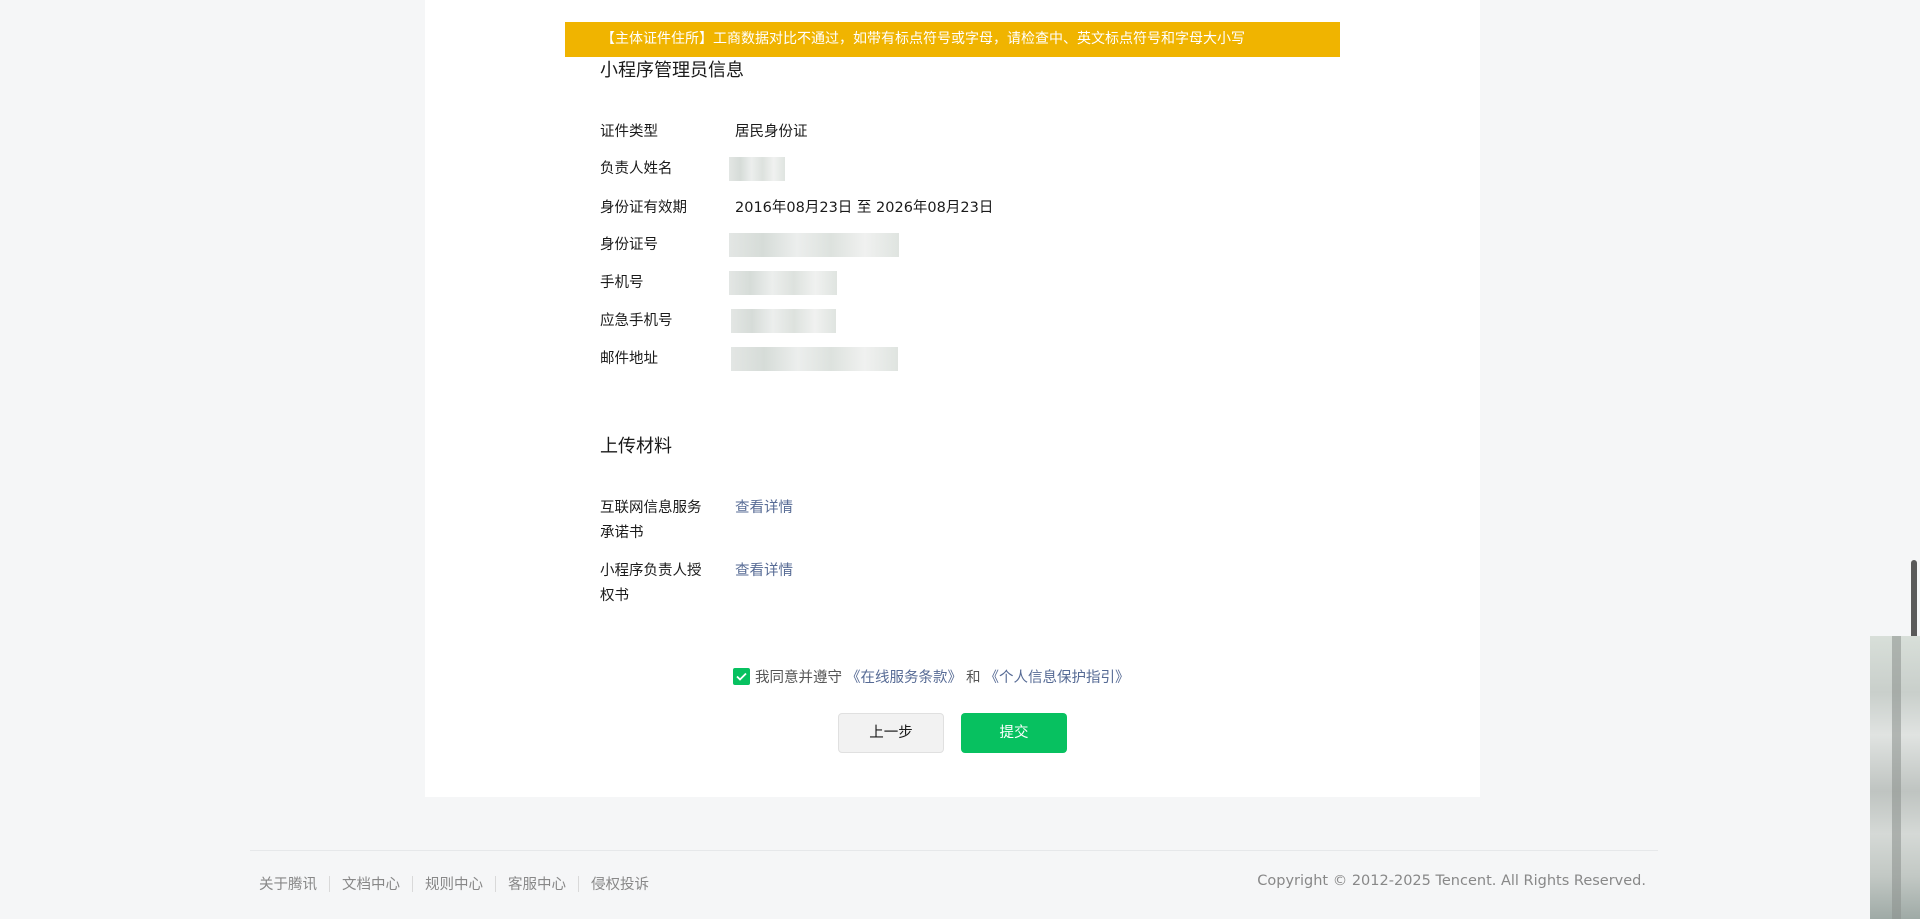 This screenshot has height=919, width=1920. I want to click on email-label: 邮件地址, so click(629, 359).